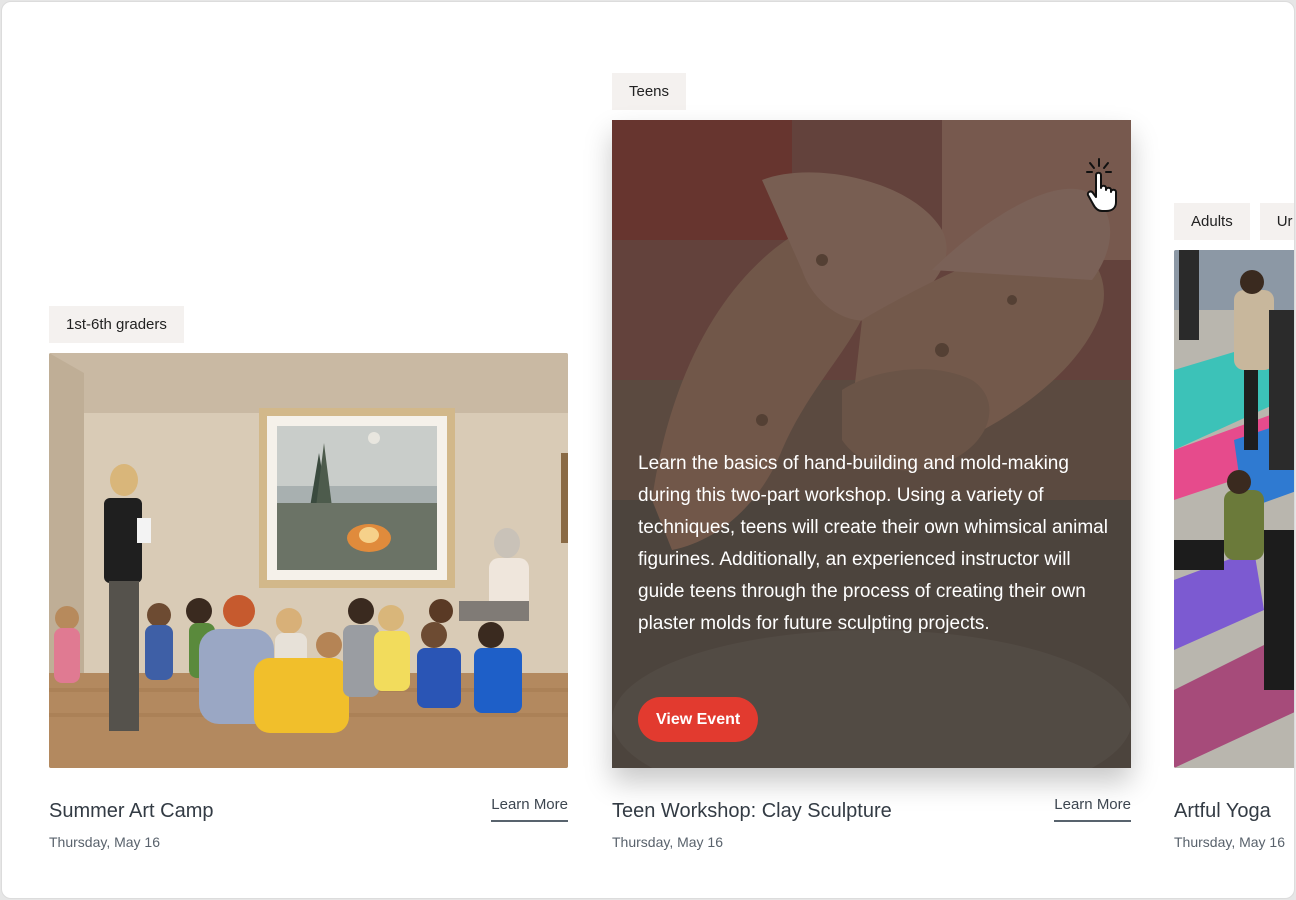 This screenshot has height=900, width=1296. Describe the element at coordinates (752, 811) in the screenshot. I see `event-title: Teen Workshop: Clay Sculpture` at that location.